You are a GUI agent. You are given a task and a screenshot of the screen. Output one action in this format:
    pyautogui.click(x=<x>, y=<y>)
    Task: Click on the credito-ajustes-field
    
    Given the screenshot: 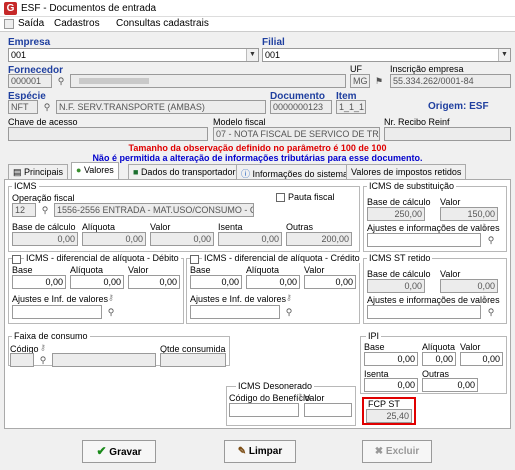 What is the action you would take?
    pyautogui.click(x=235, y=312)
    